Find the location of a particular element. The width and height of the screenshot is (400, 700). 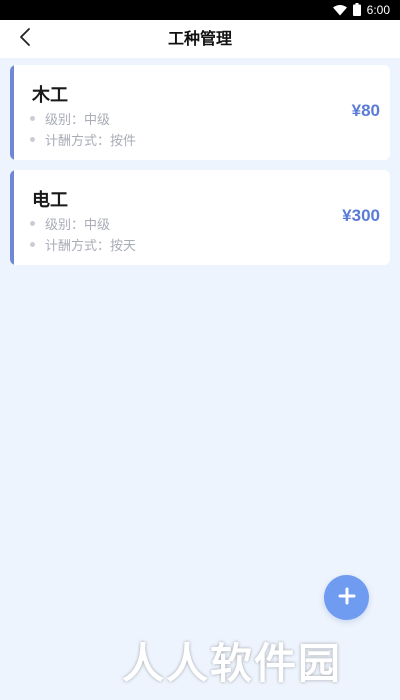

job-name: 电工 is located at coordinates (50, 200).